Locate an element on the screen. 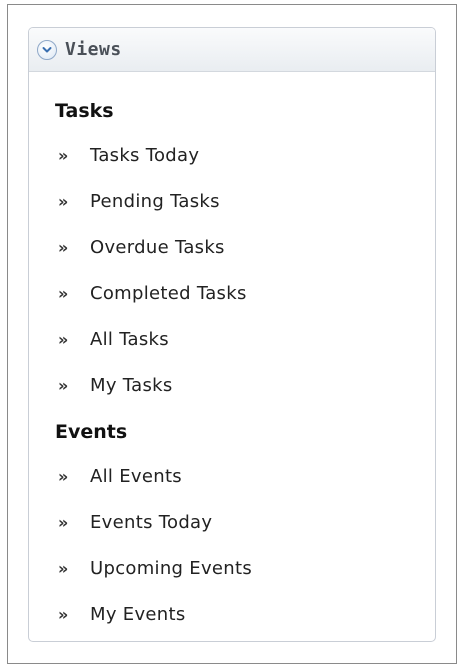 This screenshot has width=464, height=670. nav-item-label: My Events is located at coordinates (138, 614).